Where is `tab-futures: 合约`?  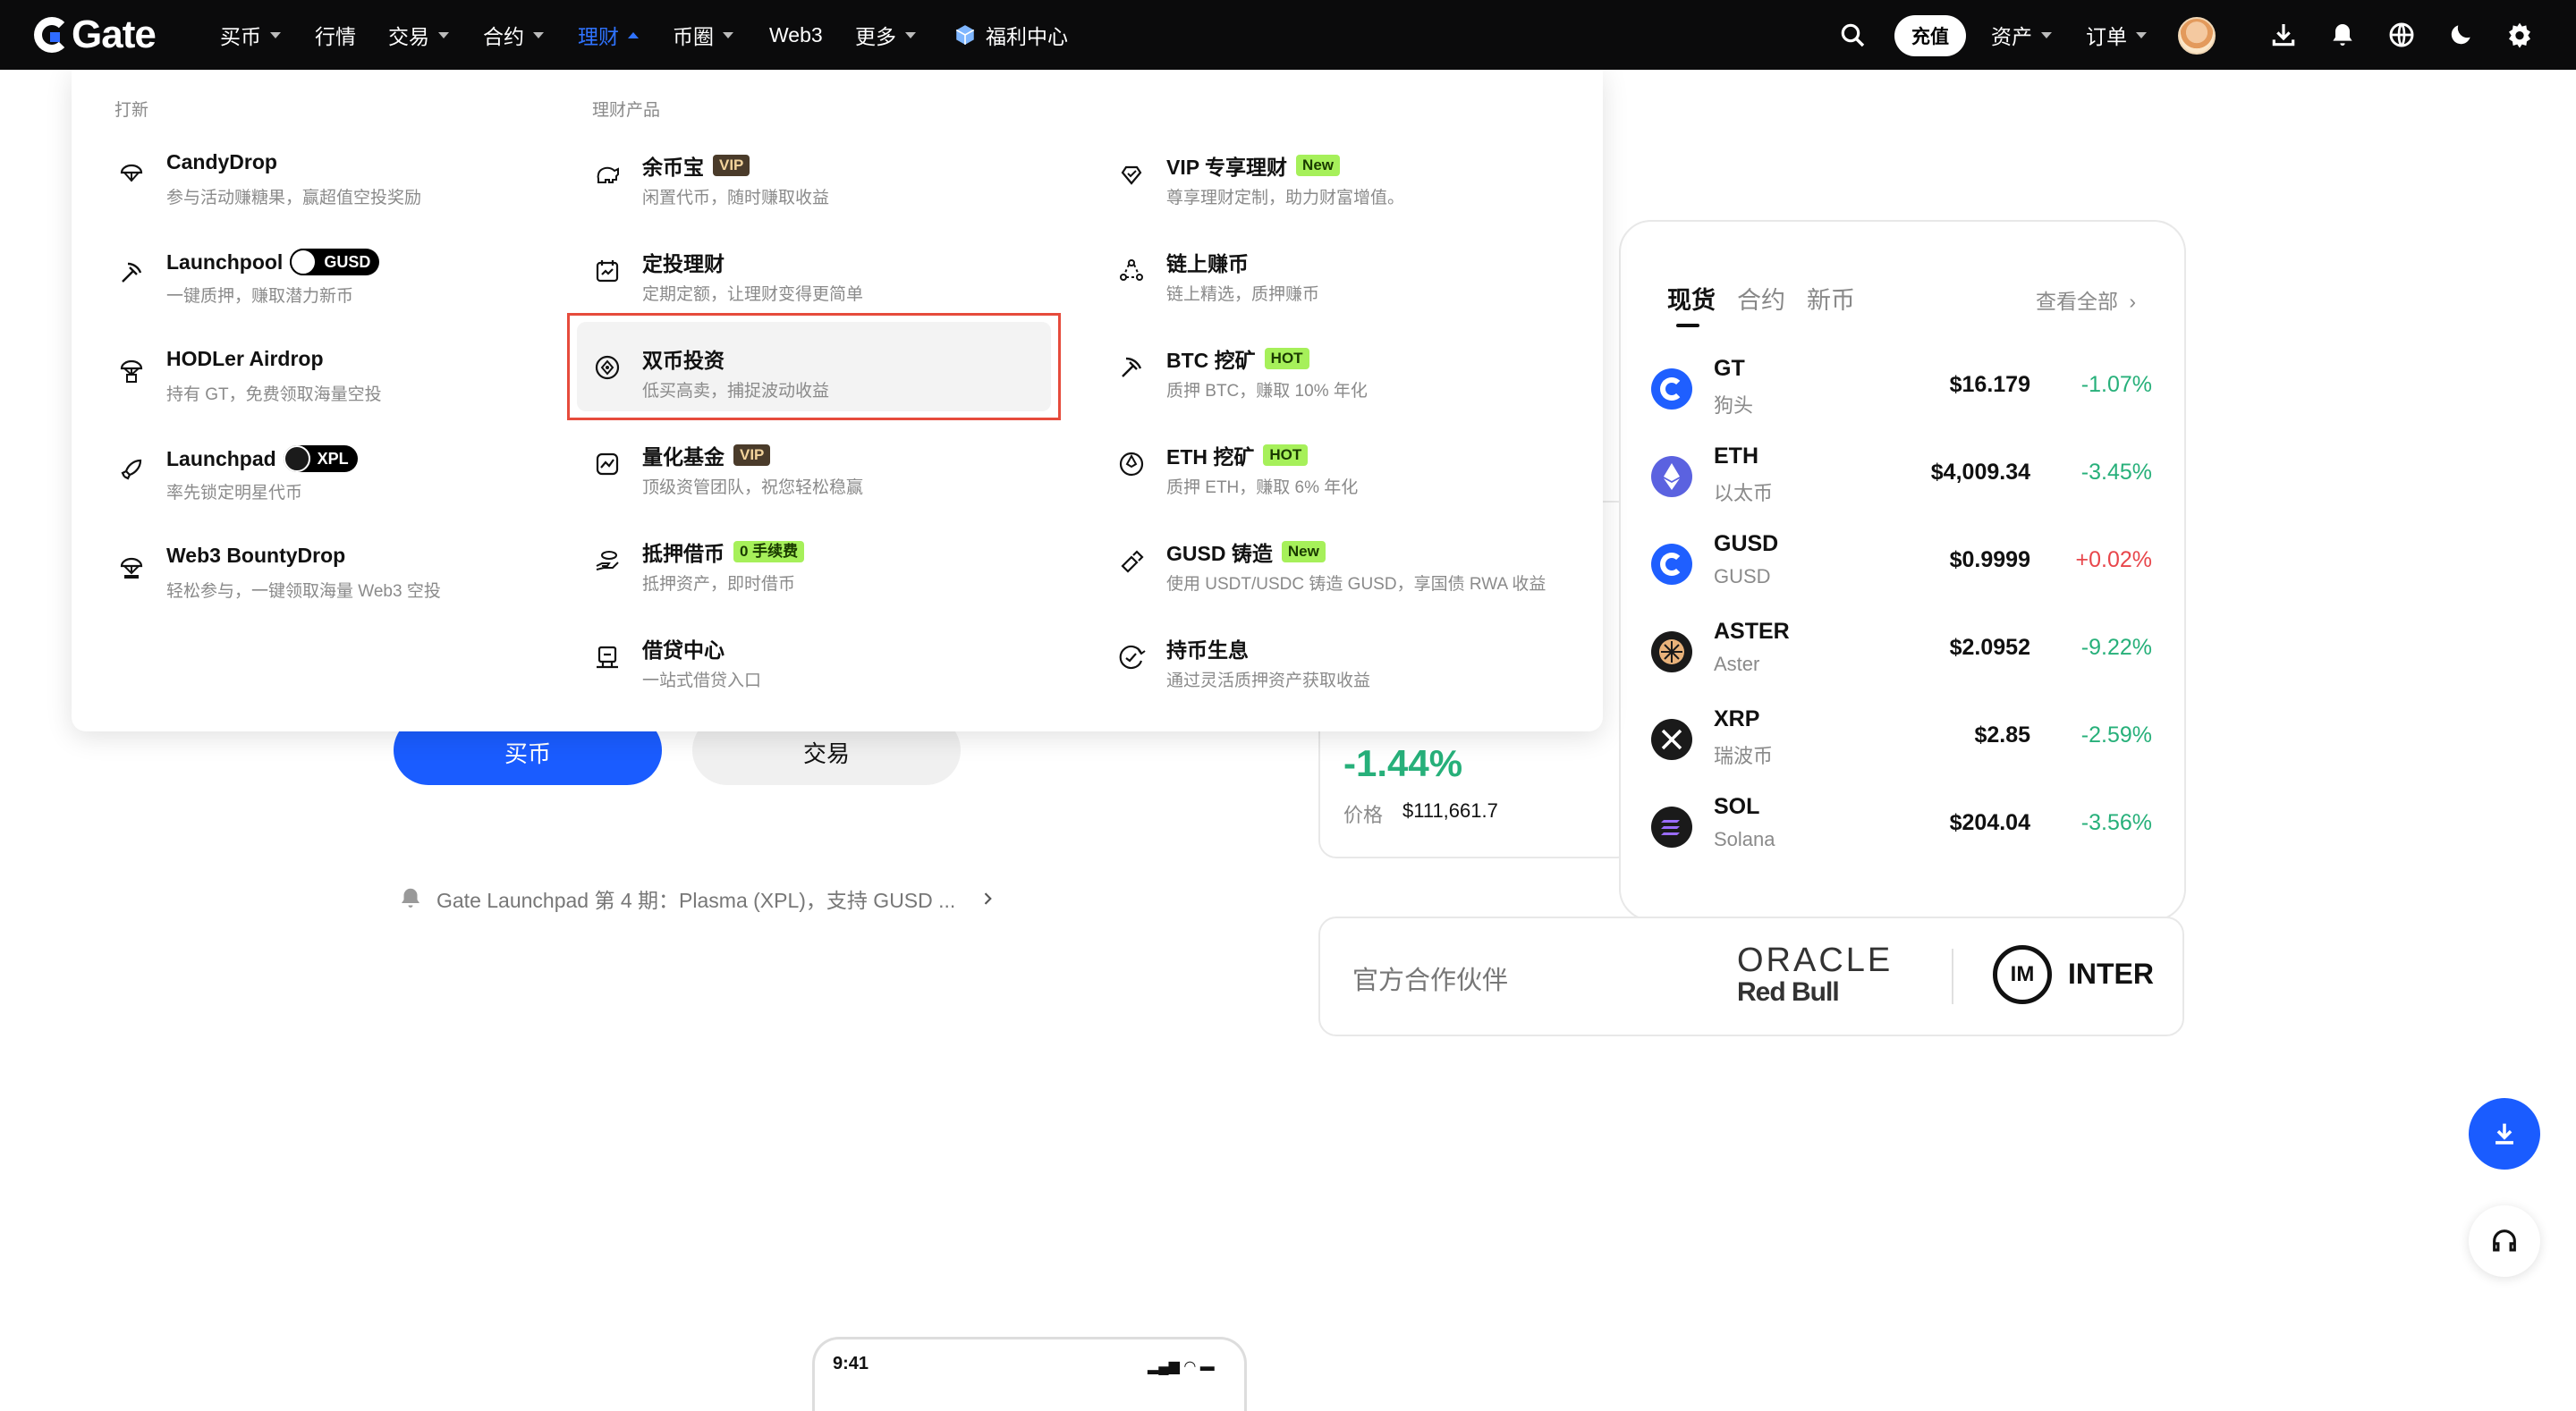
tab-futures: 合约 is located at coordinates (1761, 298).